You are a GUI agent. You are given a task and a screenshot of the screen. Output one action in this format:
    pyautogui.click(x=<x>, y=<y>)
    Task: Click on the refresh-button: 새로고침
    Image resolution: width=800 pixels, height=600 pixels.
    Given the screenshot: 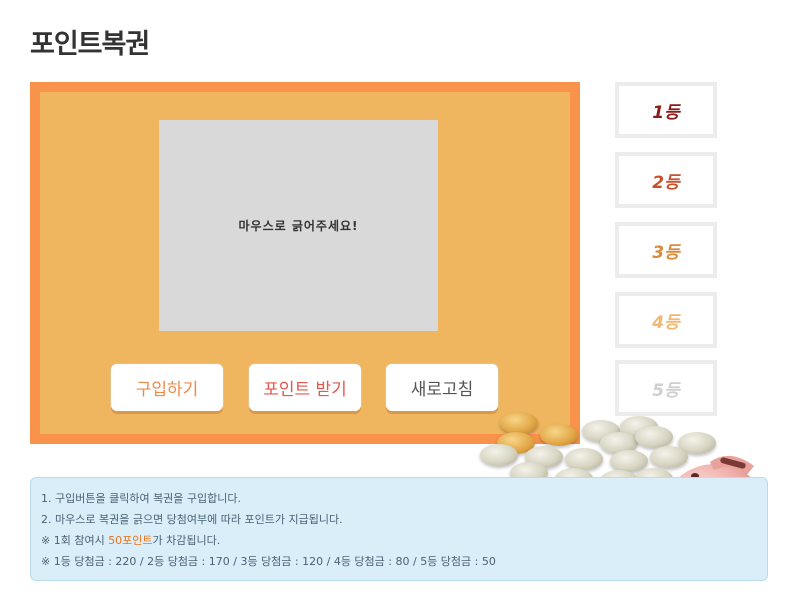 What is the action you would take?
    pyautogui.click(x=442, y=387)
    